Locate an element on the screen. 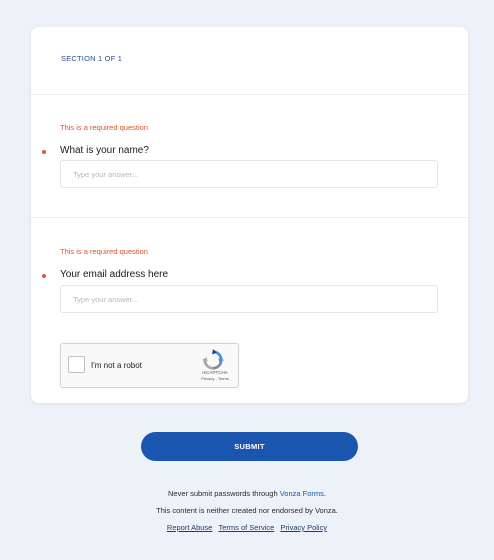  email-input is located at coordinates (249, 299).